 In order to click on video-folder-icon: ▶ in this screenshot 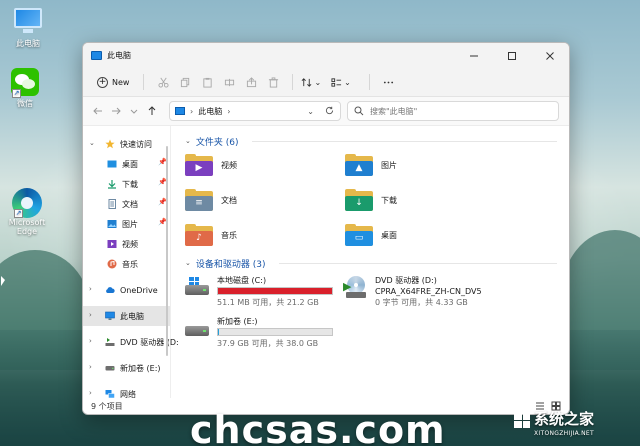, I will do `click(199, 165)`.